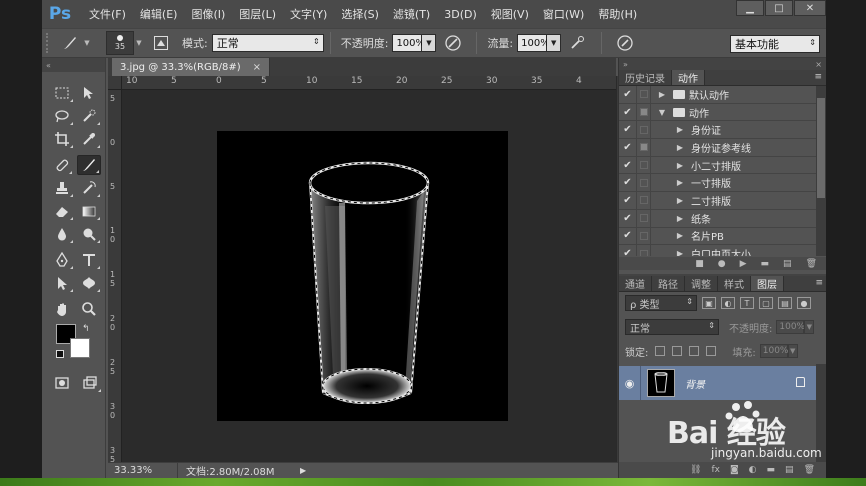 The image size is (866, 486). I want to click on path-selection-tool-icon, so click(62, 283).